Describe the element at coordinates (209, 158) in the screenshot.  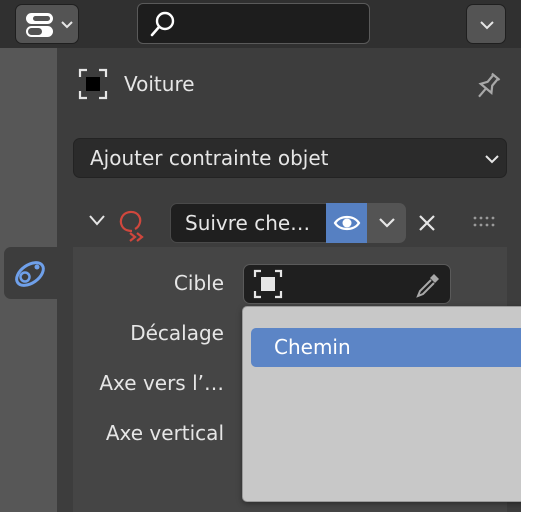
I see `add-constraint-label: Ajouter contrainte objet` at that location.